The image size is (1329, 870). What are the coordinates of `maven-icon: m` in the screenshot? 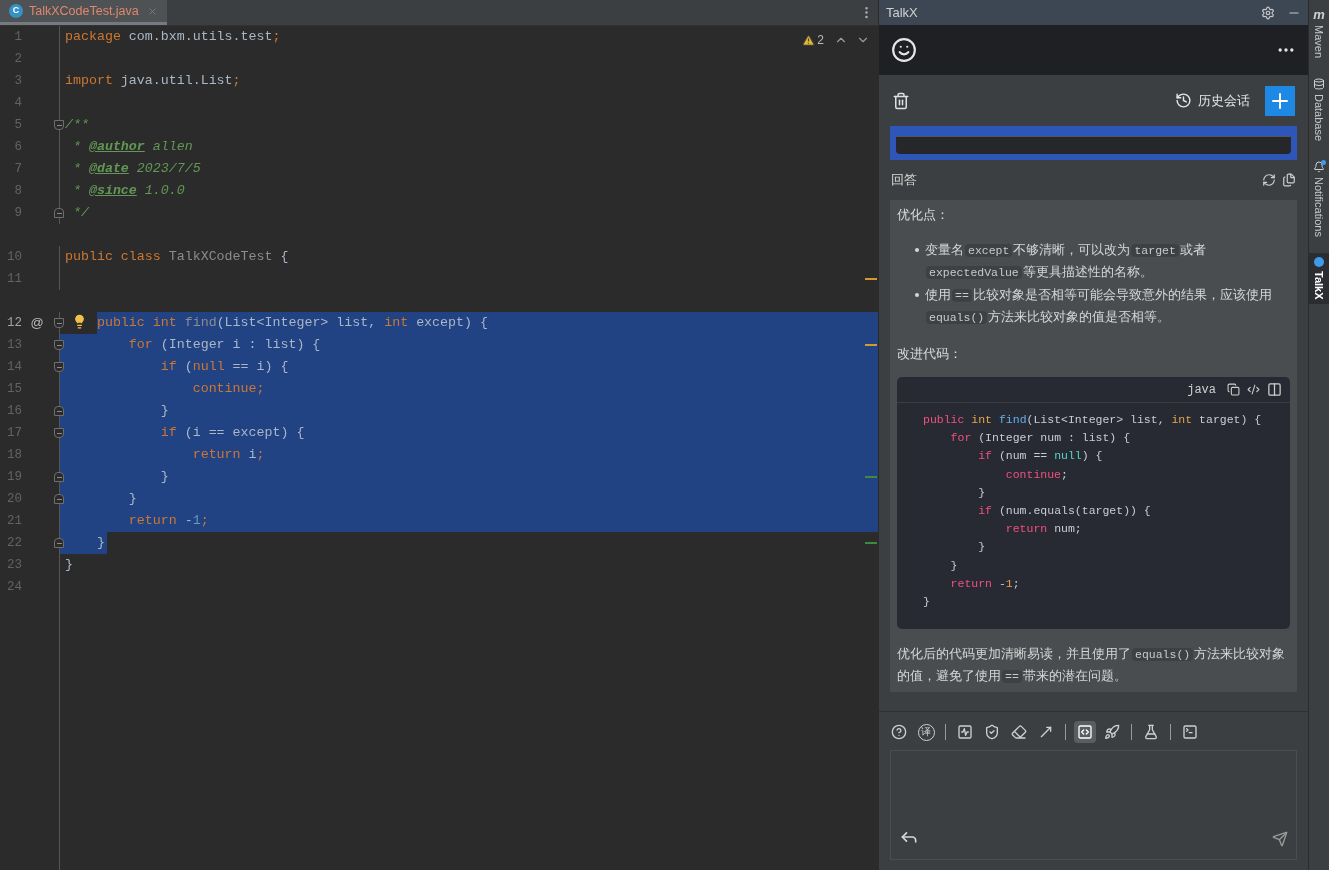 It's located at (1319, 14).